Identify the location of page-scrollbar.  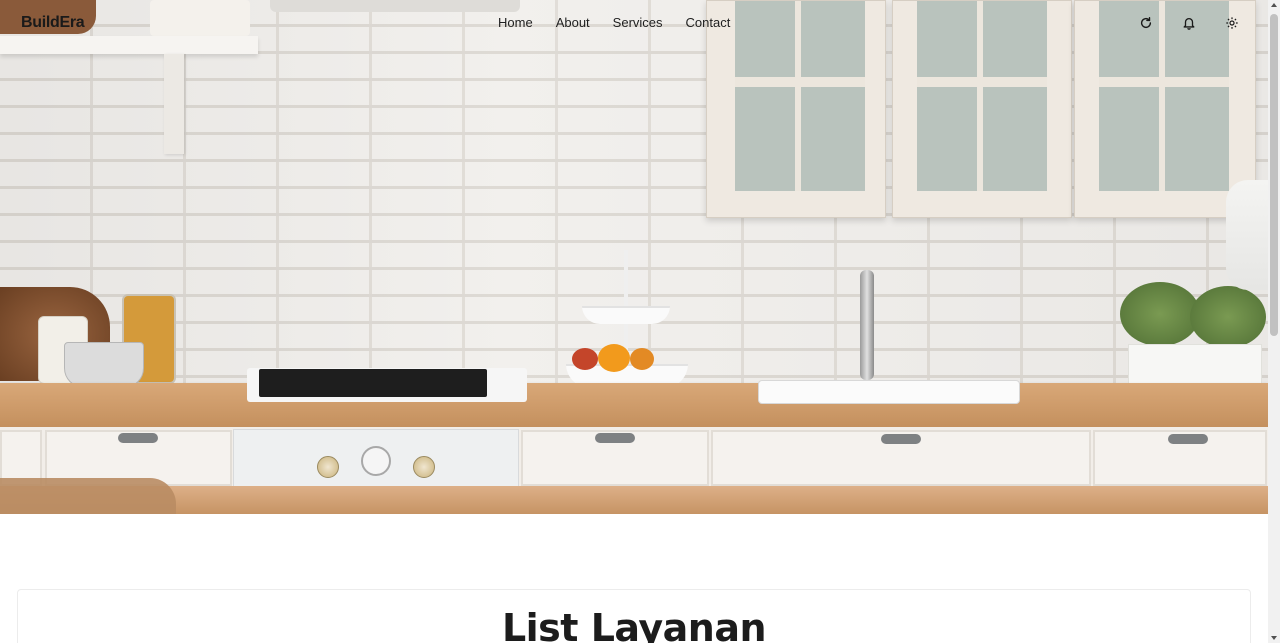
(1274, 321).